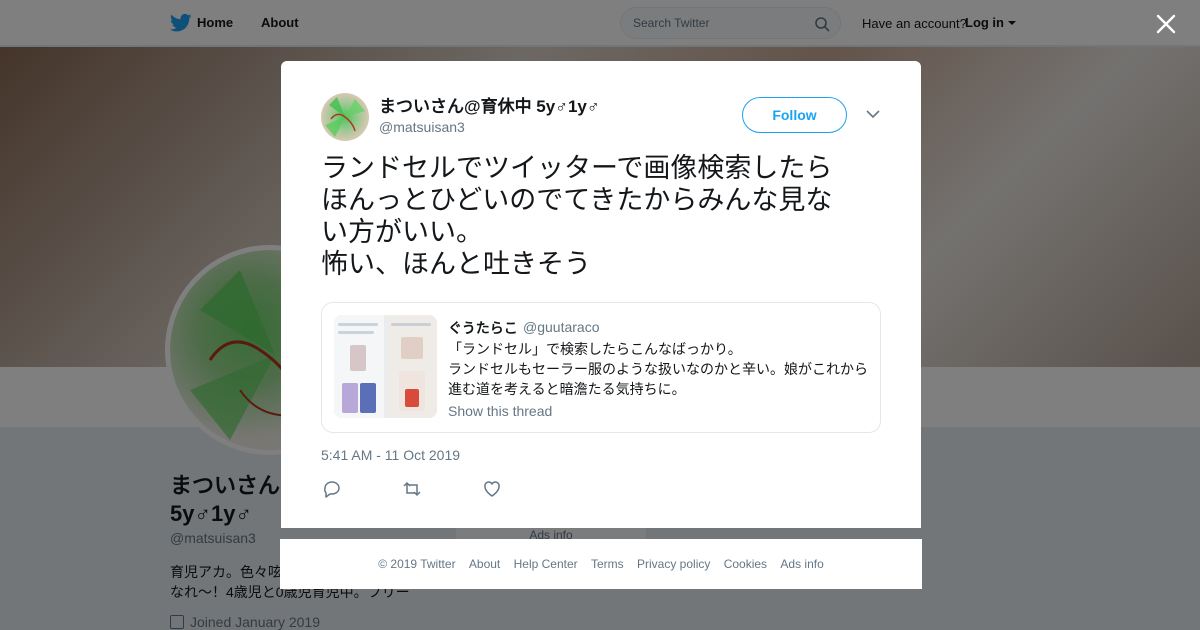 The width and height of the screenshot is (1200, 630). What do you see at coordinates (390, 455) in the screenshot?
I see `tweet-timestamp: 5:41 AM - 11 Oct 2019` at bounding box center [390, 455].